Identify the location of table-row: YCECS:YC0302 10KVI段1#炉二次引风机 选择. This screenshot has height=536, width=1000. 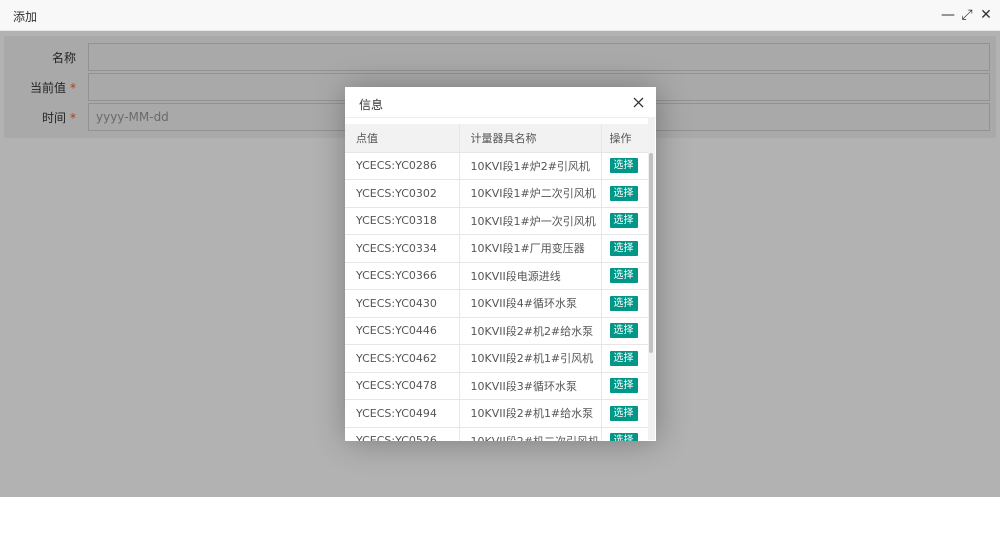
(496, 193).